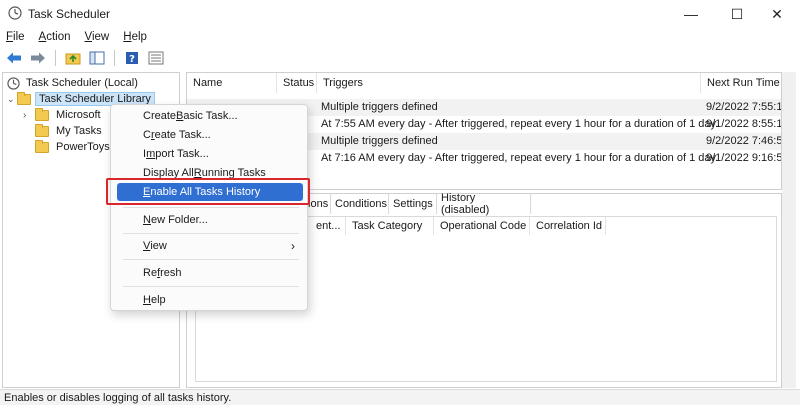 The height and width of the screenshot is (405, 800). Describe the element at coordinates (12, 99) in the screenshot. I see `chevron-down-icon: ⌄` at that location.